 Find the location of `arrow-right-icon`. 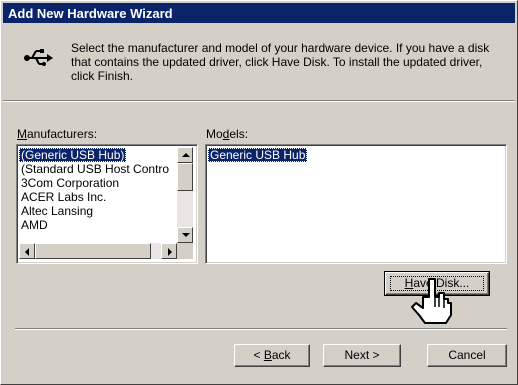

arrow-right-icon is located at coordinates (170, 252).